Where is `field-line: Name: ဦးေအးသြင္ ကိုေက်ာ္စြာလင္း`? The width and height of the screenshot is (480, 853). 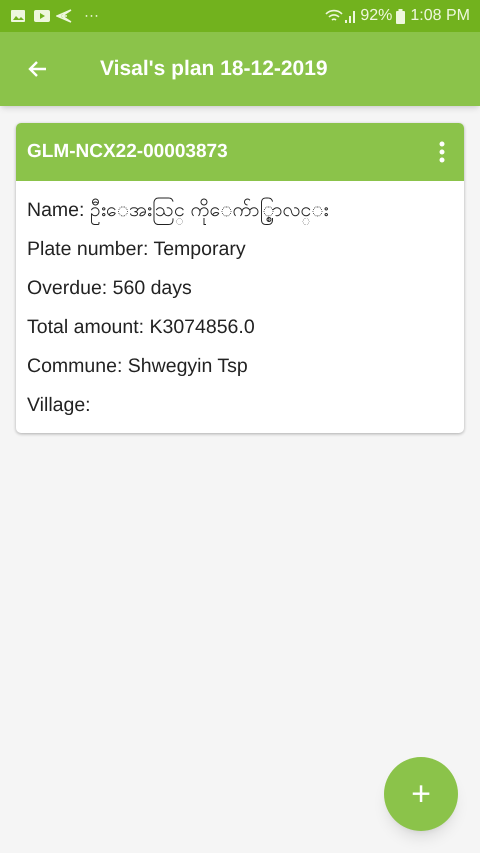
field-line: Name: ဦးေအးသြင္ ကိုေက်ာ္စြာလင္း is located at coordinates (240, 210).